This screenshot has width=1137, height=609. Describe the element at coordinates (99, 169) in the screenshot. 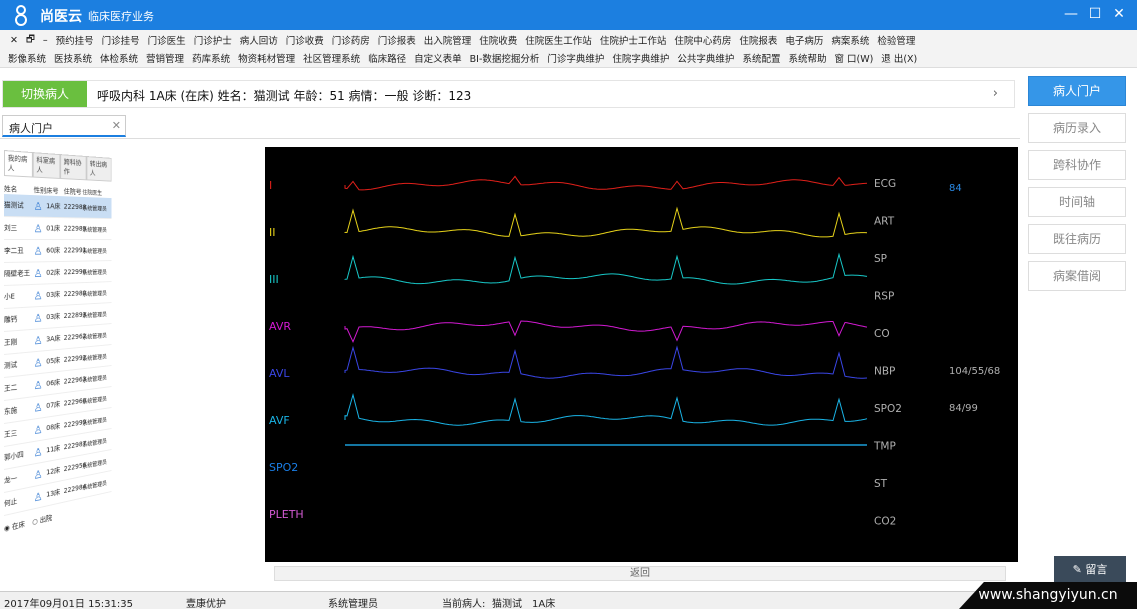

I see `tab-transferred: 转出病人` at that location.